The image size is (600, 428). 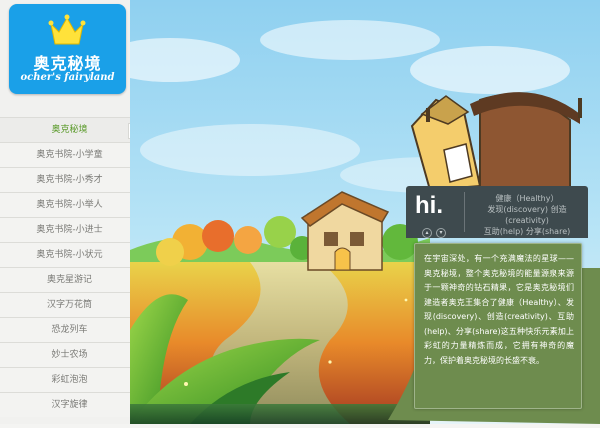 I want to click on hi-divider, so click(x=464, y=212).